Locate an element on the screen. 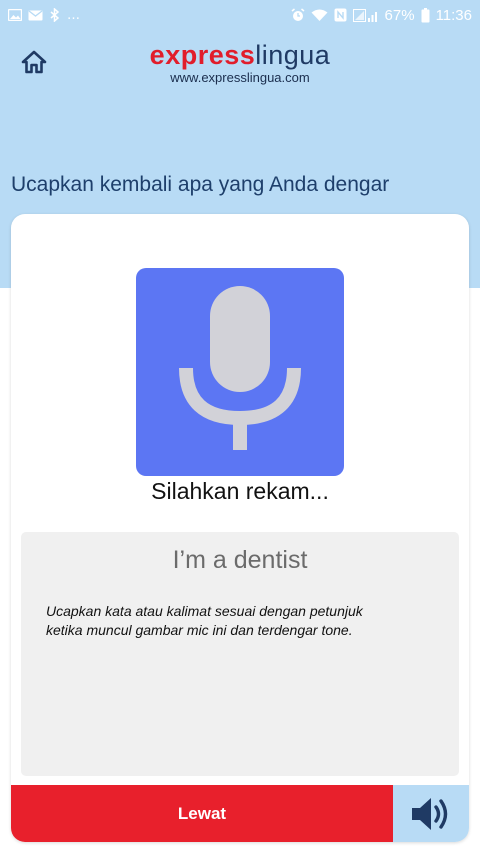  brand-lingua: lingua is located at coordinates (293, 55).